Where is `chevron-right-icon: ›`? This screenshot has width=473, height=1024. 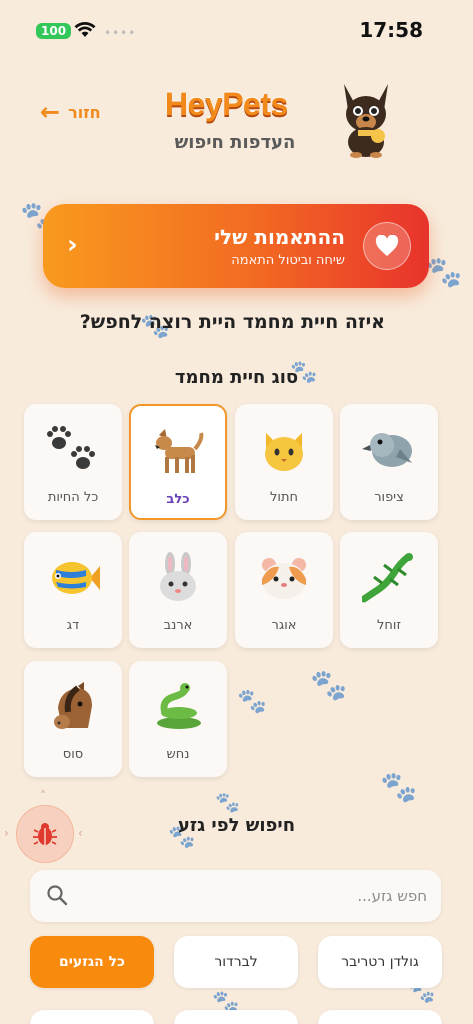
chevron-right-icon: › is located at coordinates (80, 833).